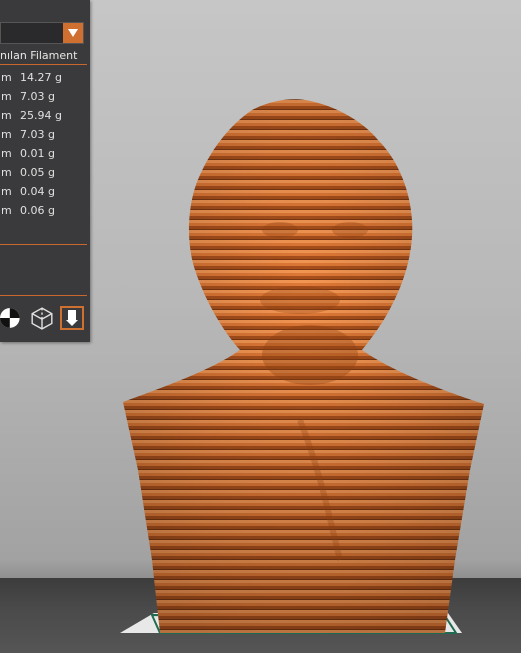 The height and width of the screenshot is (653, 521). I want to click on list-item: m 0.04 g, so click(28, 191).